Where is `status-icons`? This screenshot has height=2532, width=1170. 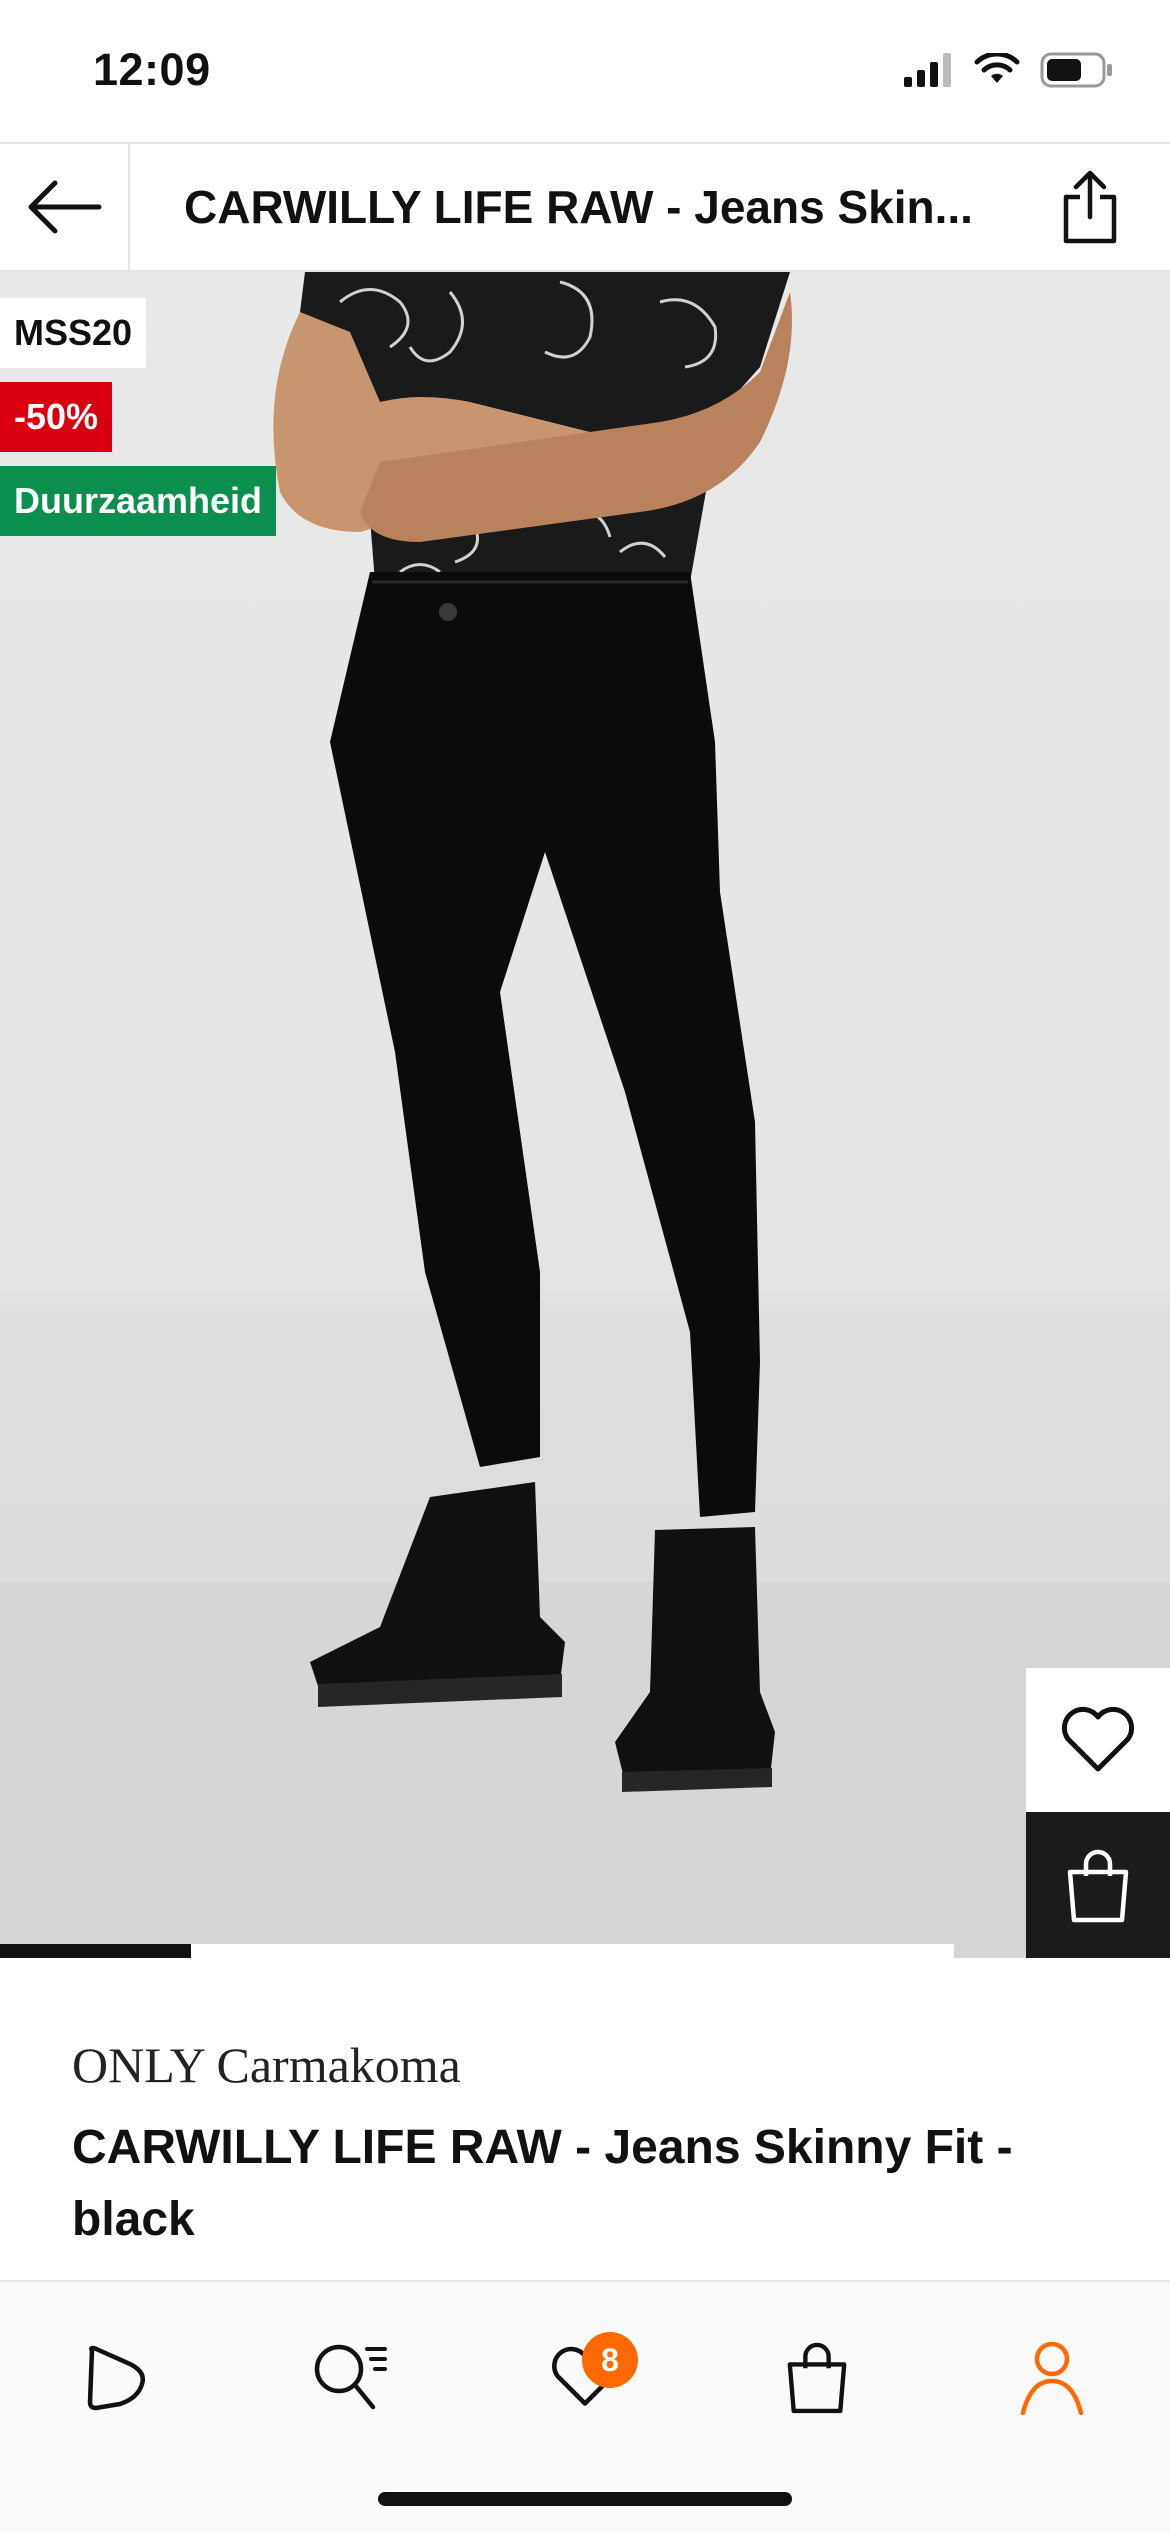 status-icons is located at coordinates (1009, 70).